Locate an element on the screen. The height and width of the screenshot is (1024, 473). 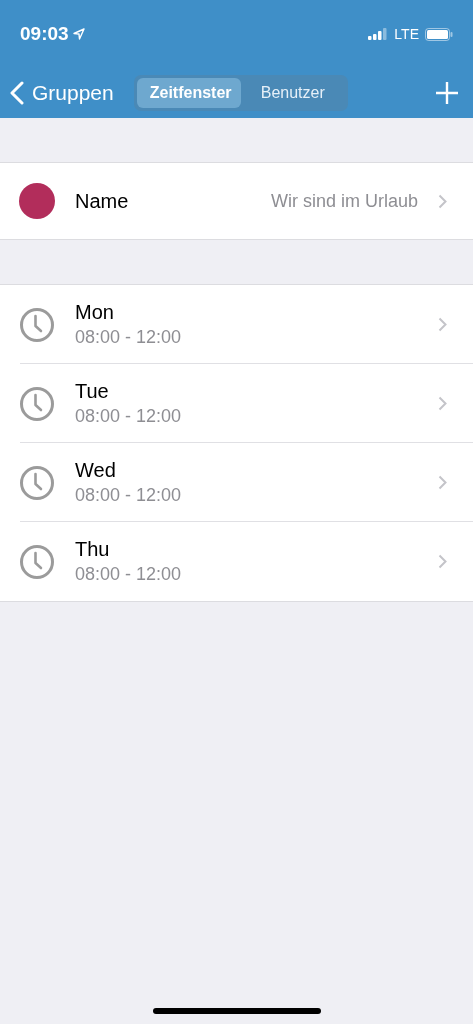
time-window-row: Wed 08:00 - 12:00 is located at coordinates (236, 482).